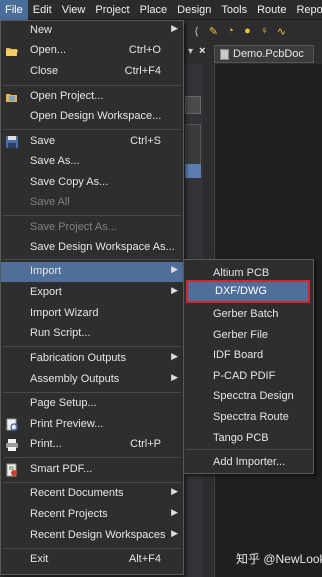 Image resolution: width=322 pixels, height=577 pixels. What do you see at coordinates (230, 31) in the screenshot?
I see `compass-icon: ◔` at bounding box center [230, 31].